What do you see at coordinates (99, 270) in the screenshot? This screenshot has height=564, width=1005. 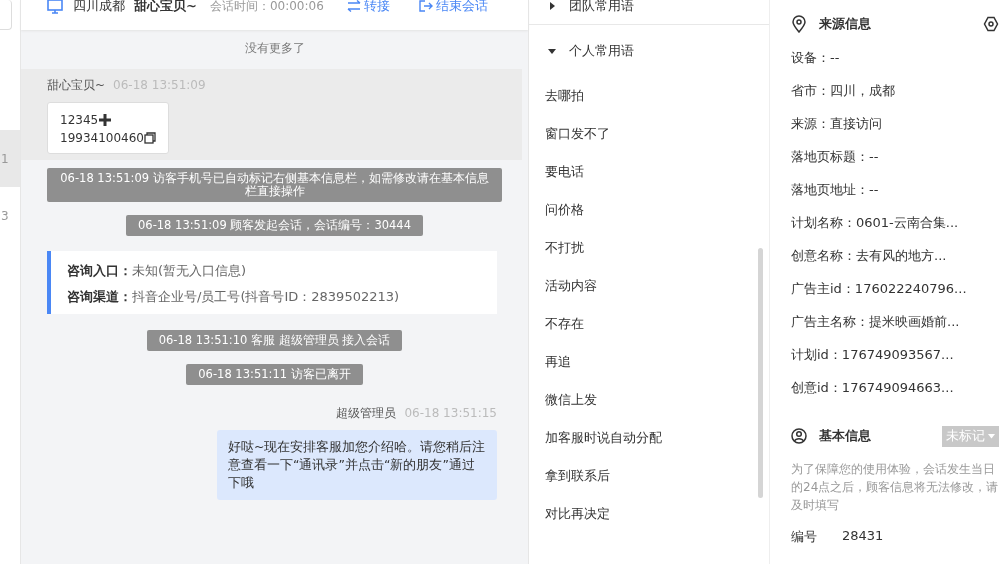 I see `info-label: 咨询入口：` at bounding box center [99, 270].